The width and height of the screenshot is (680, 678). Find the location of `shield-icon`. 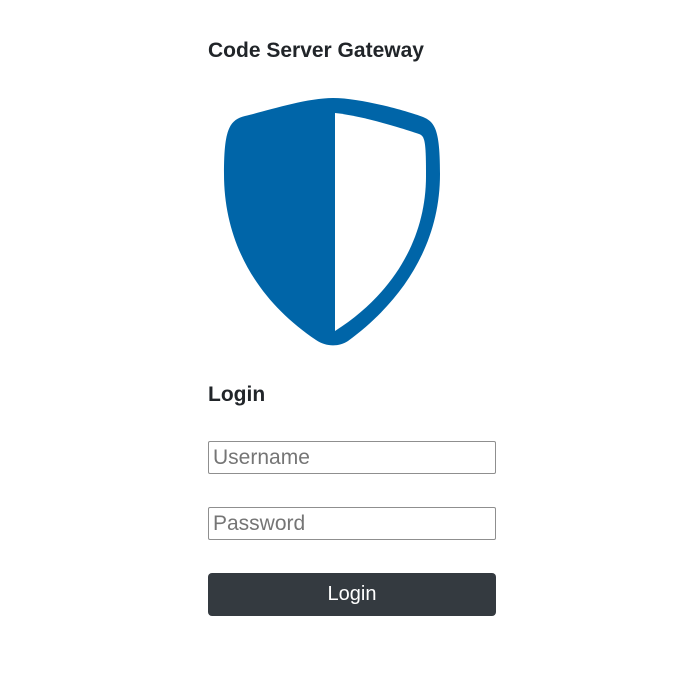

shield-icon is located at coordinates (332, 222).